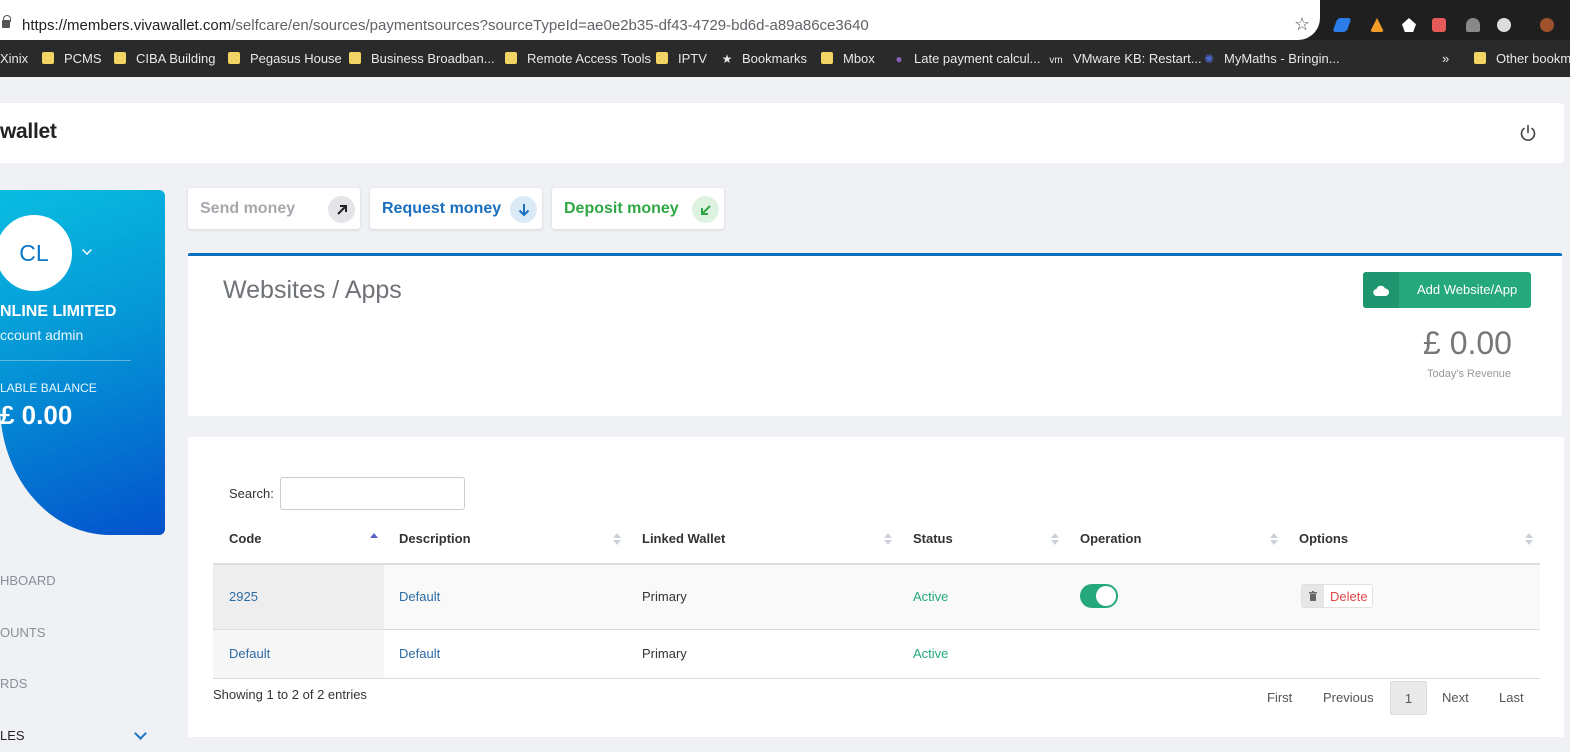 The image size is (1570, 752). What do you see at coordinates (1381, 290) in the screenshot?
I see `cloud-icon` at bounding box center [1381, 290].